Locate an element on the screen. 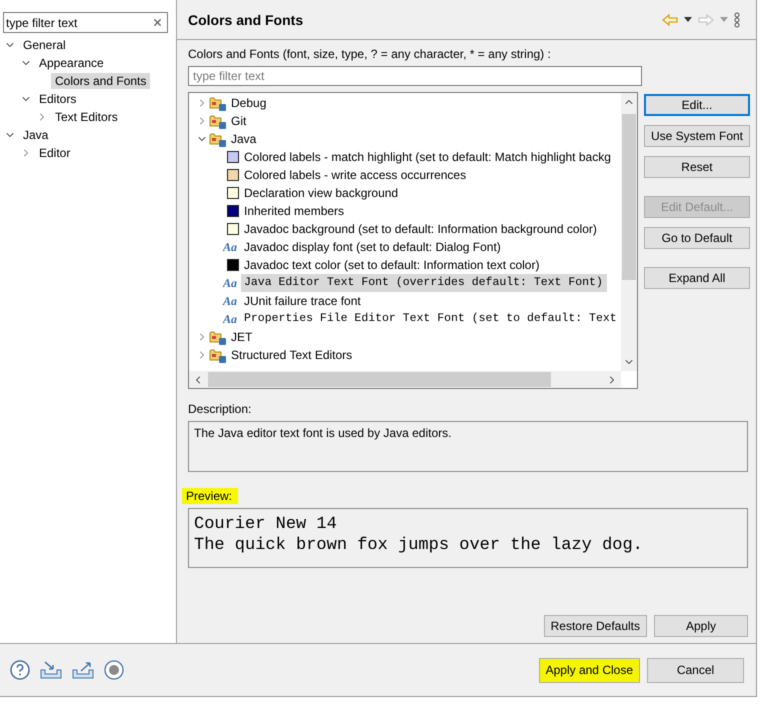 The width and height of the screenshot is (764, 706). tree-item: Text Editors is located at coordinates (86, 117).